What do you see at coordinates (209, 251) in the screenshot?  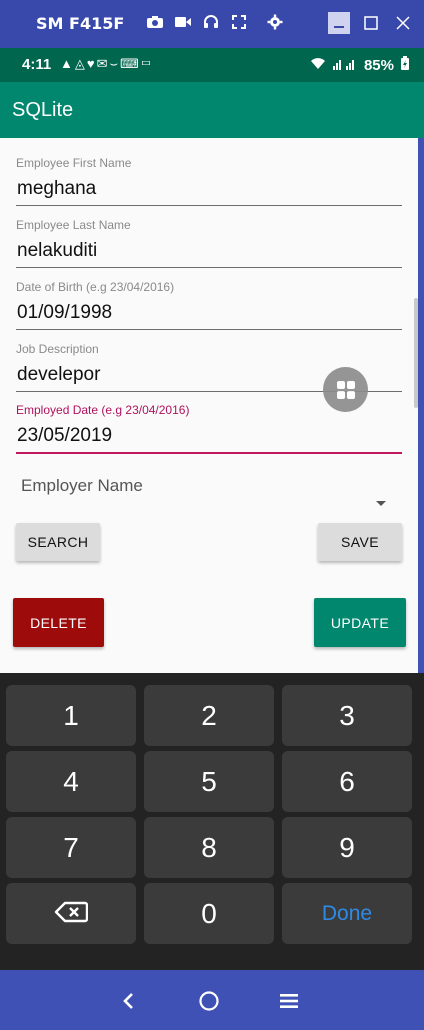 I see `last-name-input: nelakuditi` at bounding box center [209, 251].